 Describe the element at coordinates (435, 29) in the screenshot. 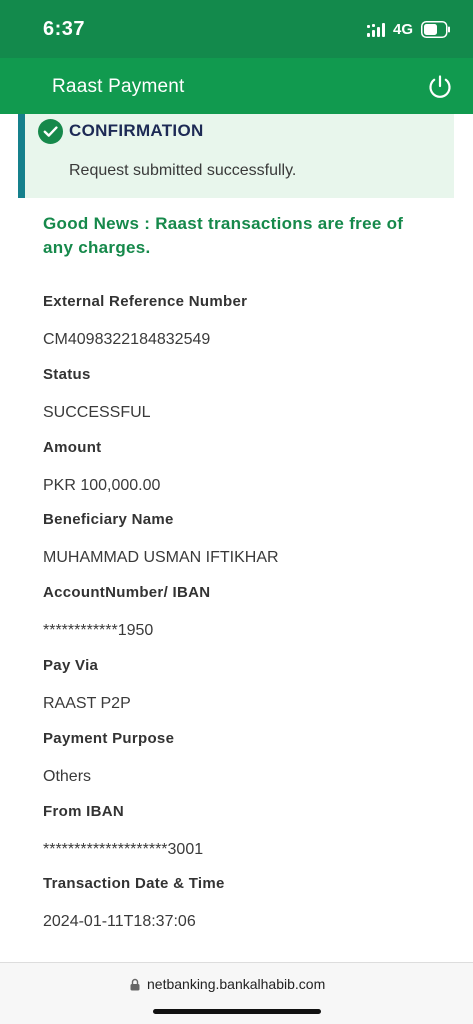

I see `battery-icon` at that location.